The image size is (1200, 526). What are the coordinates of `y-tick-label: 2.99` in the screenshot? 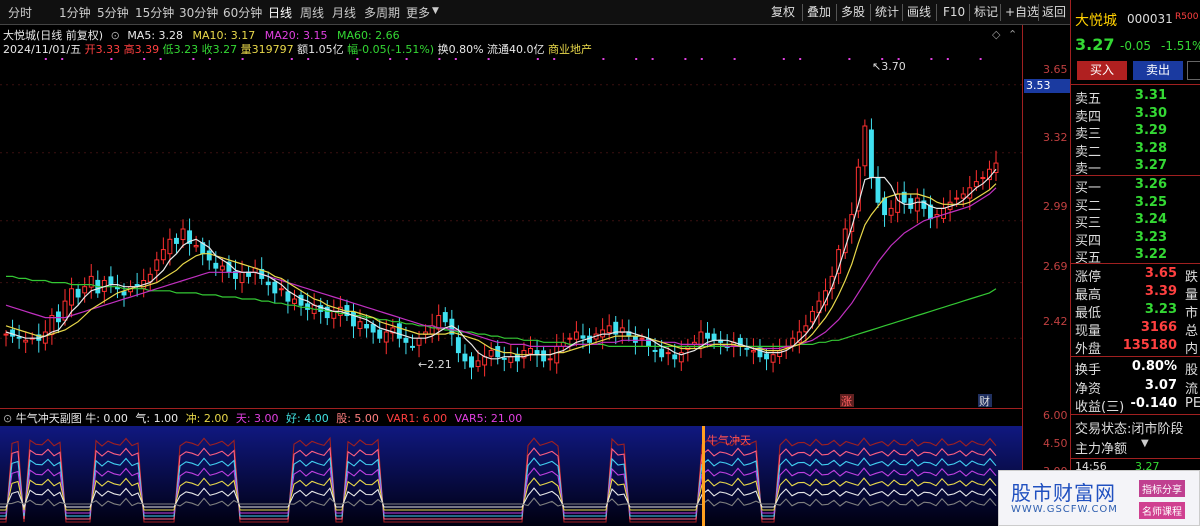 It's located at (1055, 206).